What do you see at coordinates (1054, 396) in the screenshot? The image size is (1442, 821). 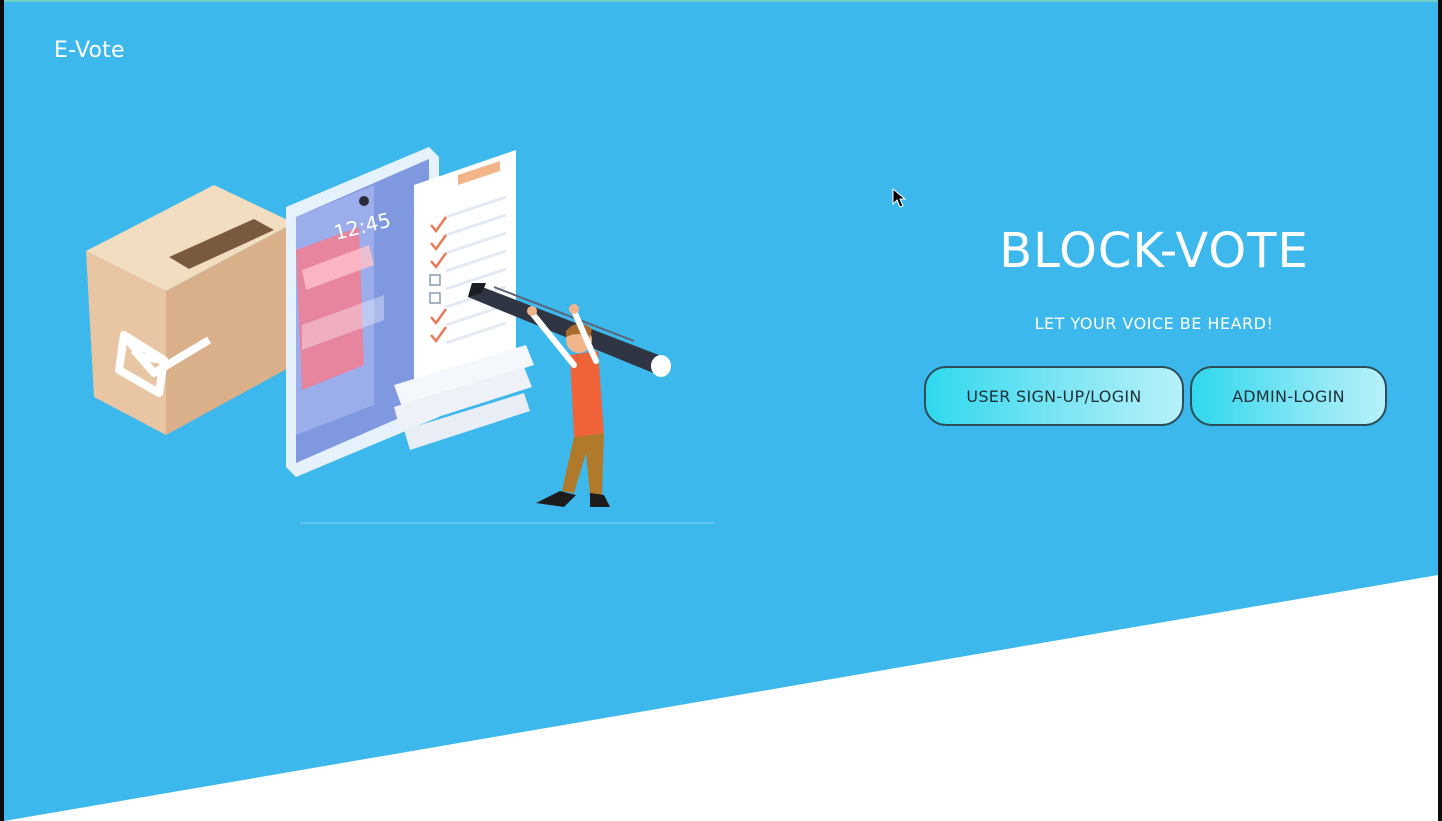 I see `user-signup-login-button: USER SIGN-UP/LOGIN` at bounding box center [1054, 396].